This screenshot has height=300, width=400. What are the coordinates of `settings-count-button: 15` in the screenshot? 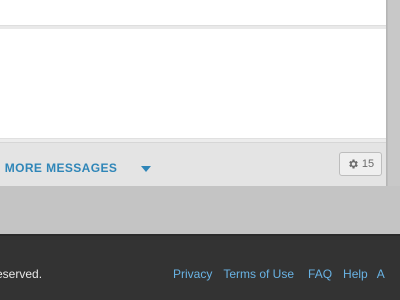 It's located at (360, 164).